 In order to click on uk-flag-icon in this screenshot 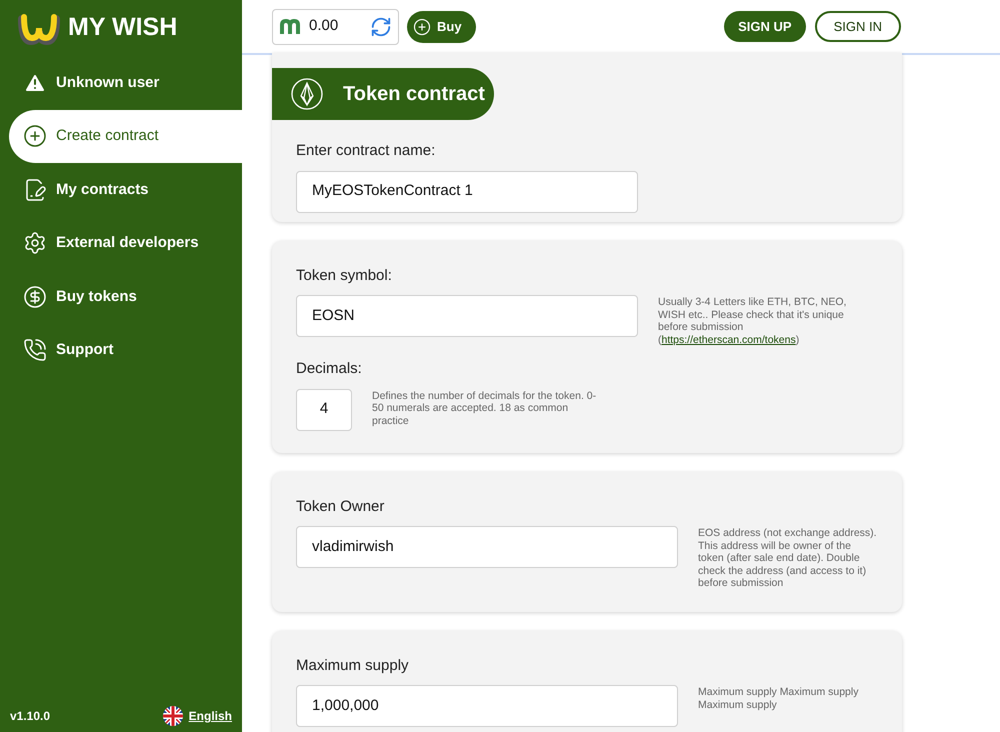, I will do `click(172, 716)`.